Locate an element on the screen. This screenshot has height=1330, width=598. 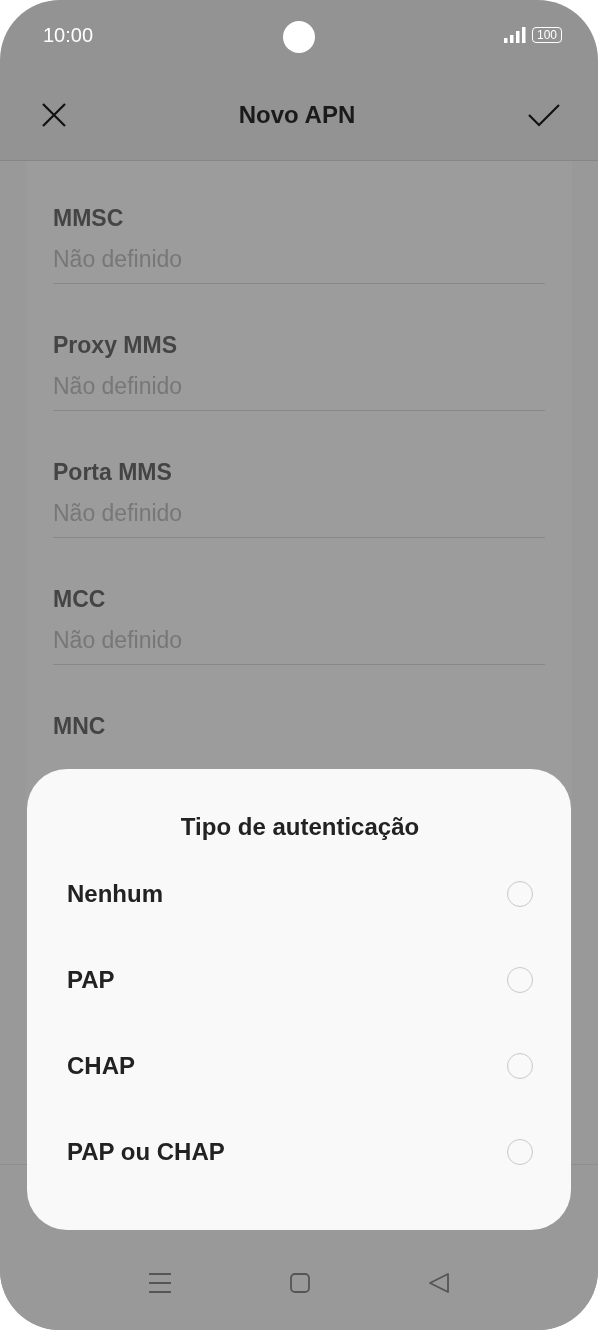
auth-option: PAP is located at coordinates (300, 980).